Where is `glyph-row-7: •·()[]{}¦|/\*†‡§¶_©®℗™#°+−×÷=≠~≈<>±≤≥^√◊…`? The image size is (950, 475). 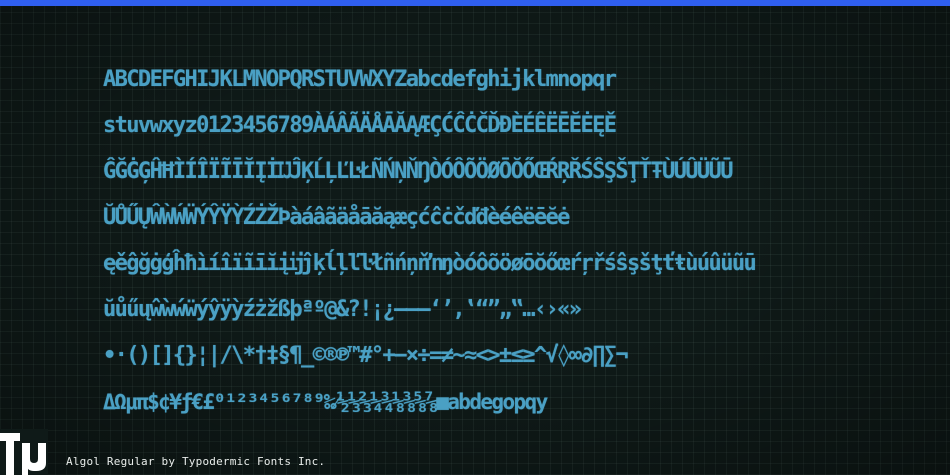 glyph-row-7: •·()[]{}¦|/\*†‡§¶_©®℗™#°+−×÷=≠~≈<>±≤≥^√◊… is located at coordinates (366, 355).